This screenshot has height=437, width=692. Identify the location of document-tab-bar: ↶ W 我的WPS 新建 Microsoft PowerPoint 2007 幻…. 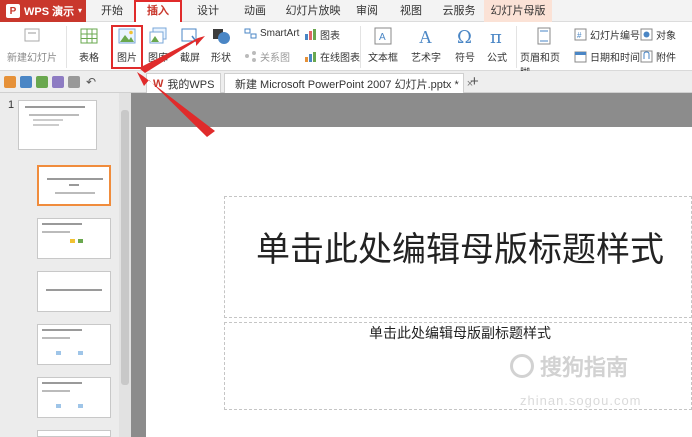
(346, 82).